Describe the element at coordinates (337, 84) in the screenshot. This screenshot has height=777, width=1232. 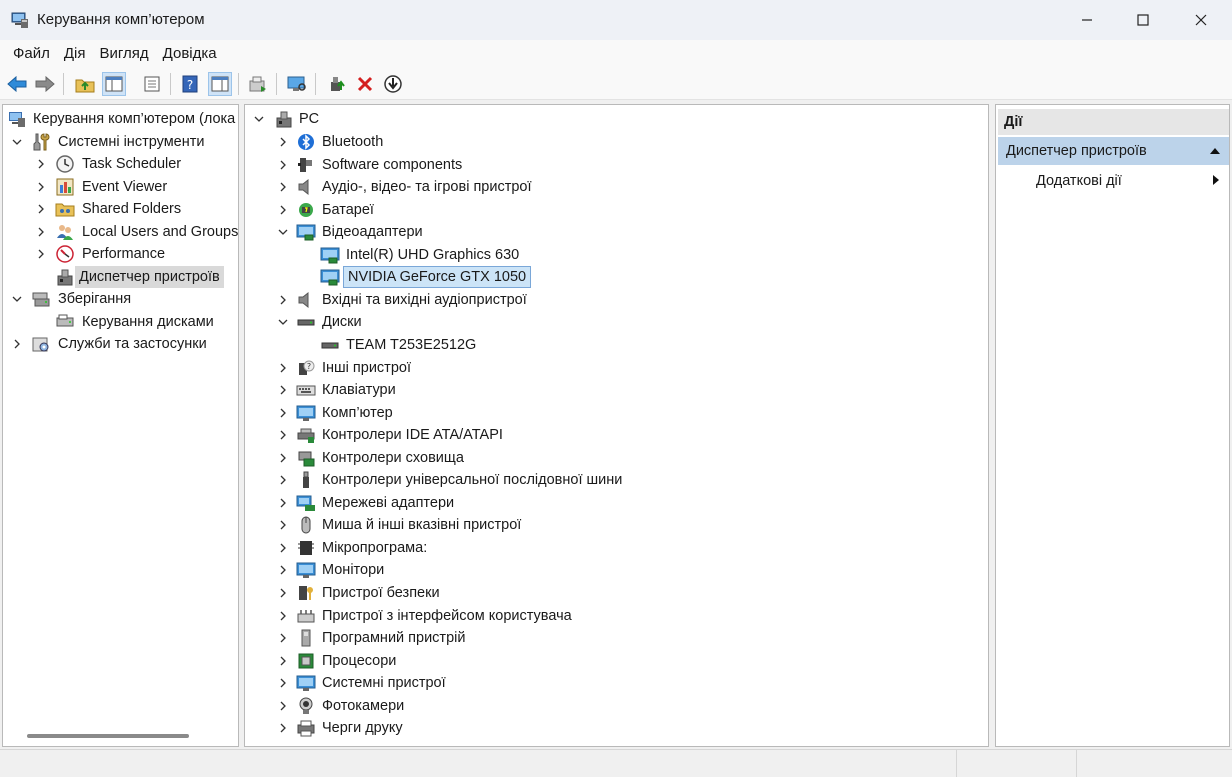
I see `enable-device-button` at that location.